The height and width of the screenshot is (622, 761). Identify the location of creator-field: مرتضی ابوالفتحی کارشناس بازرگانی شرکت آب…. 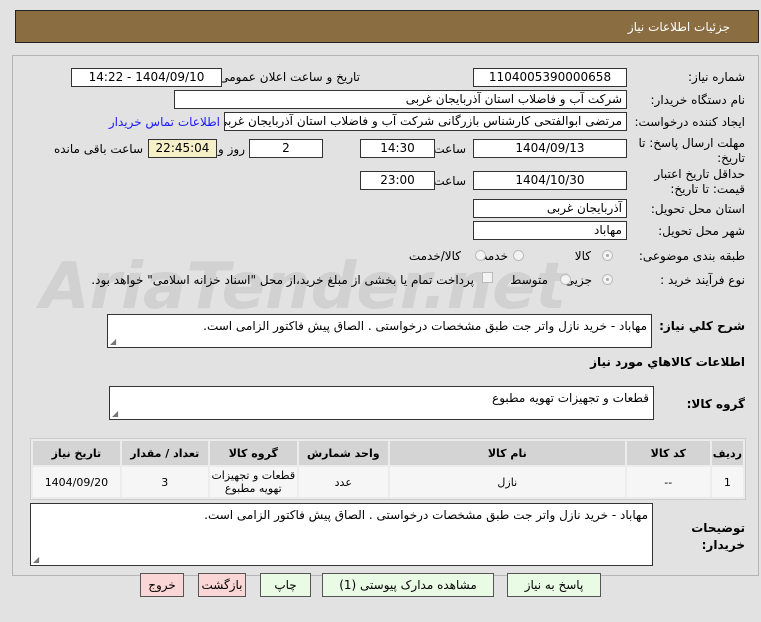
(425, 121).